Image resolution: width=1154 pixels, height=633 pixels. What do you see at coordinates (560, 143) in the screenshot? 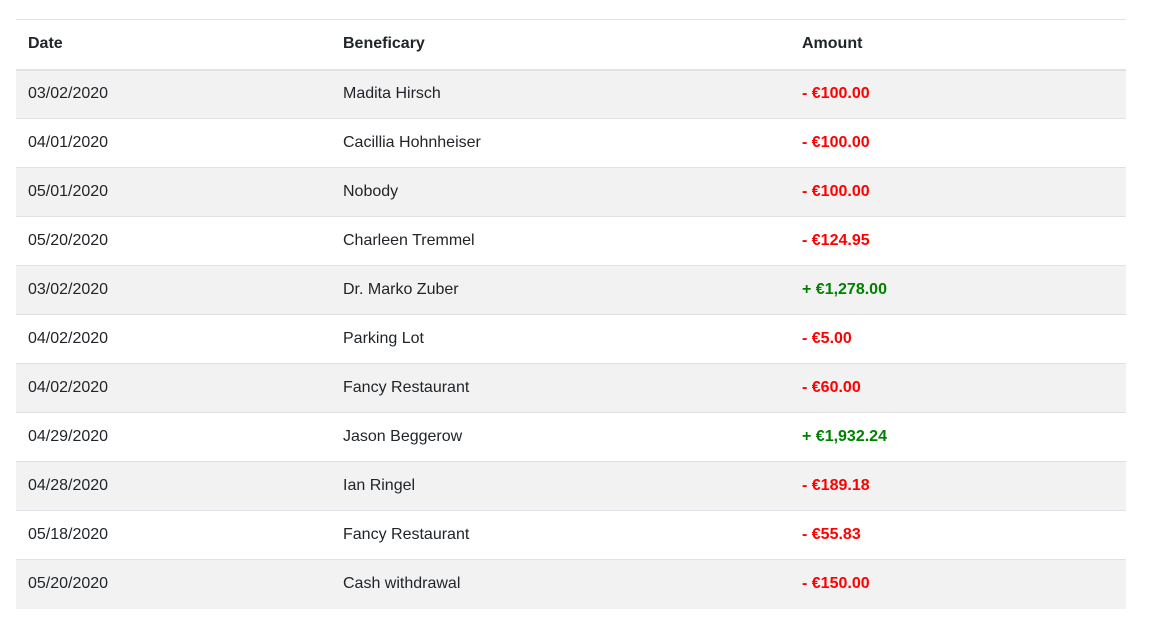
I see `cell-beneficiary: Cacillia Hohnheiser` at bounding box center [560, 143].